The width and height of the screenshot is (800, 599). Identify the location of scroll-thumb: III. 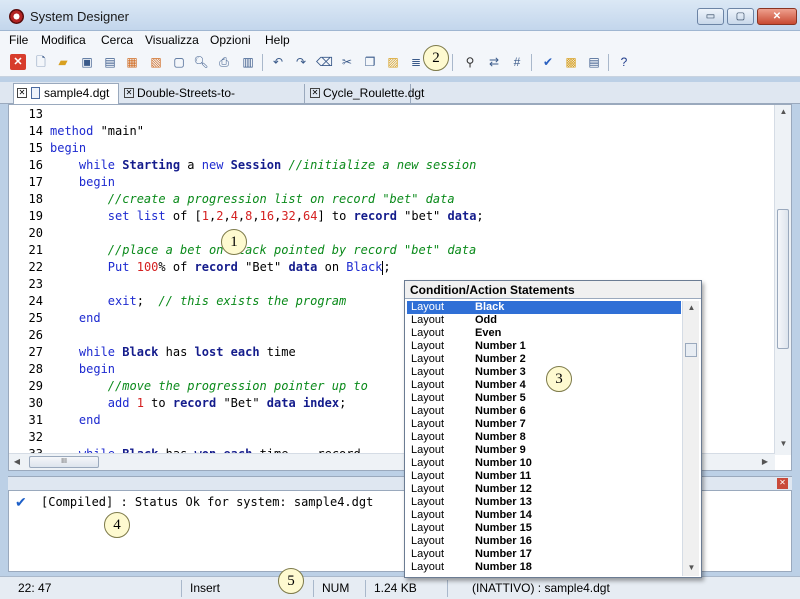
(64, 462).